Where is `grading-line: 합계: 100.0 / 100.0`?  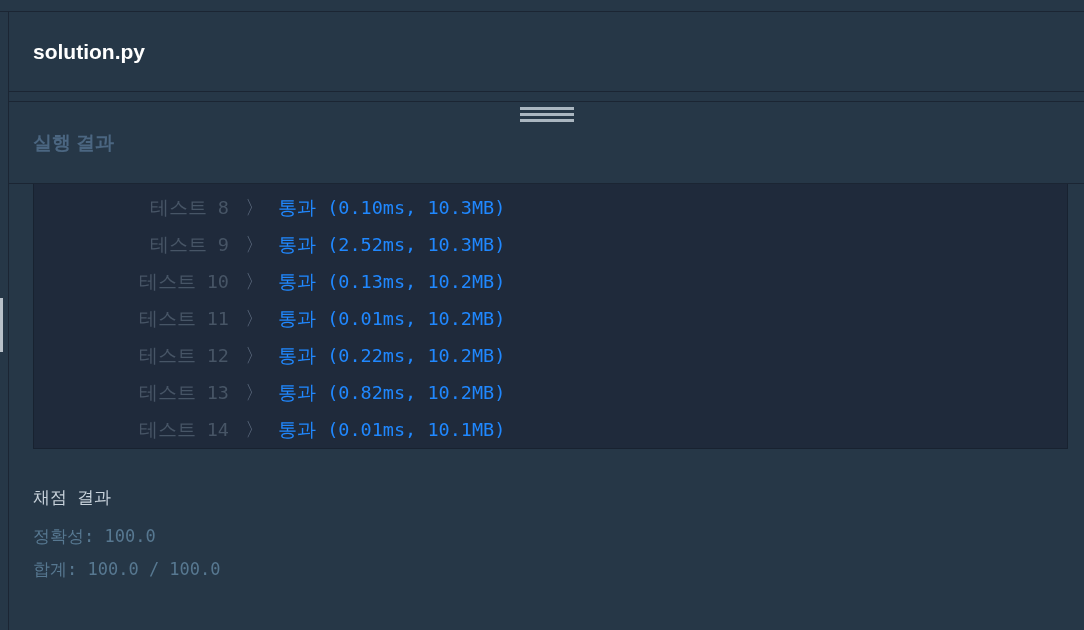 grading-line: 합계: 100.0 / 100.0 is located at coordinates (127, 569).